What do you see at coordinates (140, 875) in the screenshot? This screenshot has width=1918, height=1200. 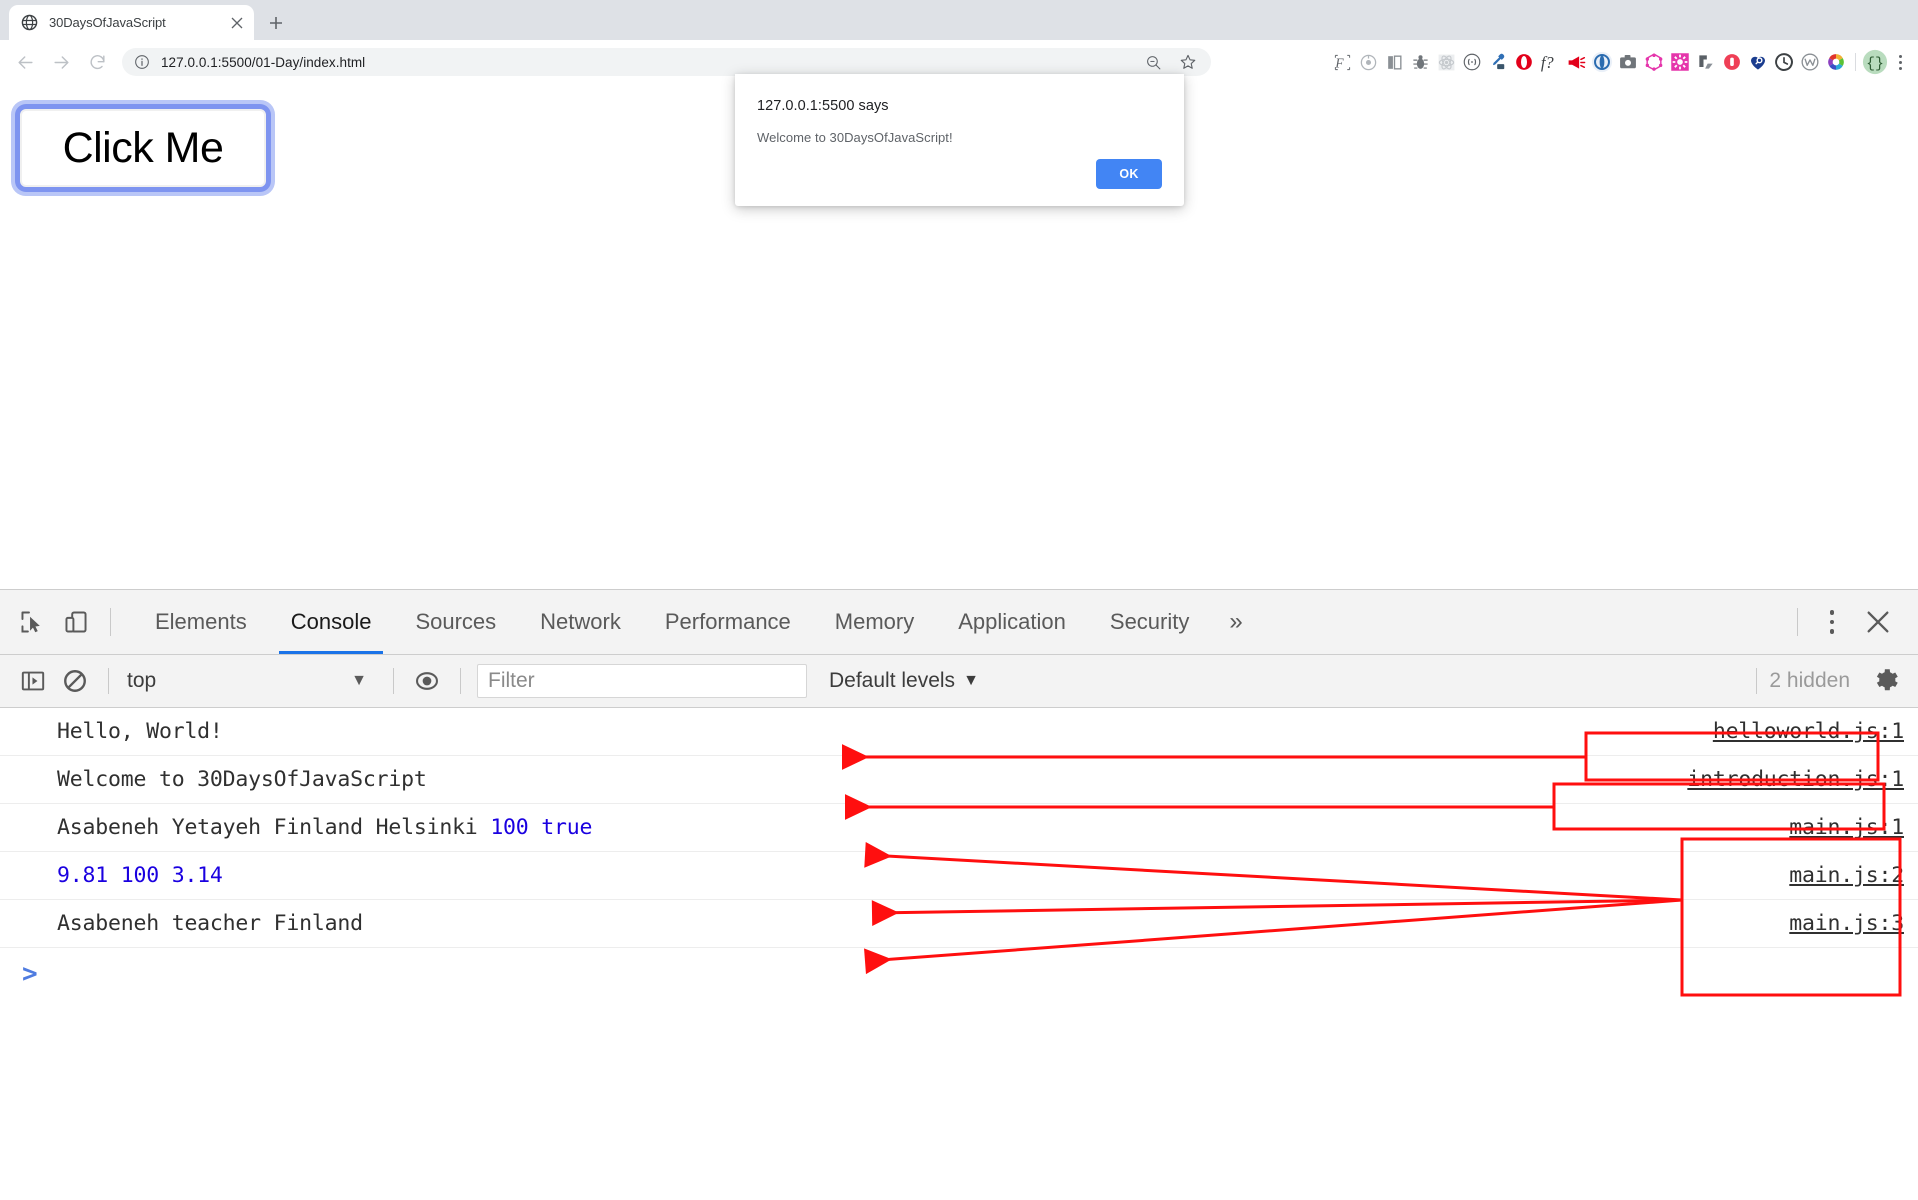 I see `console-message: 9.81 100 3.14` at bounding box center [140, 875].